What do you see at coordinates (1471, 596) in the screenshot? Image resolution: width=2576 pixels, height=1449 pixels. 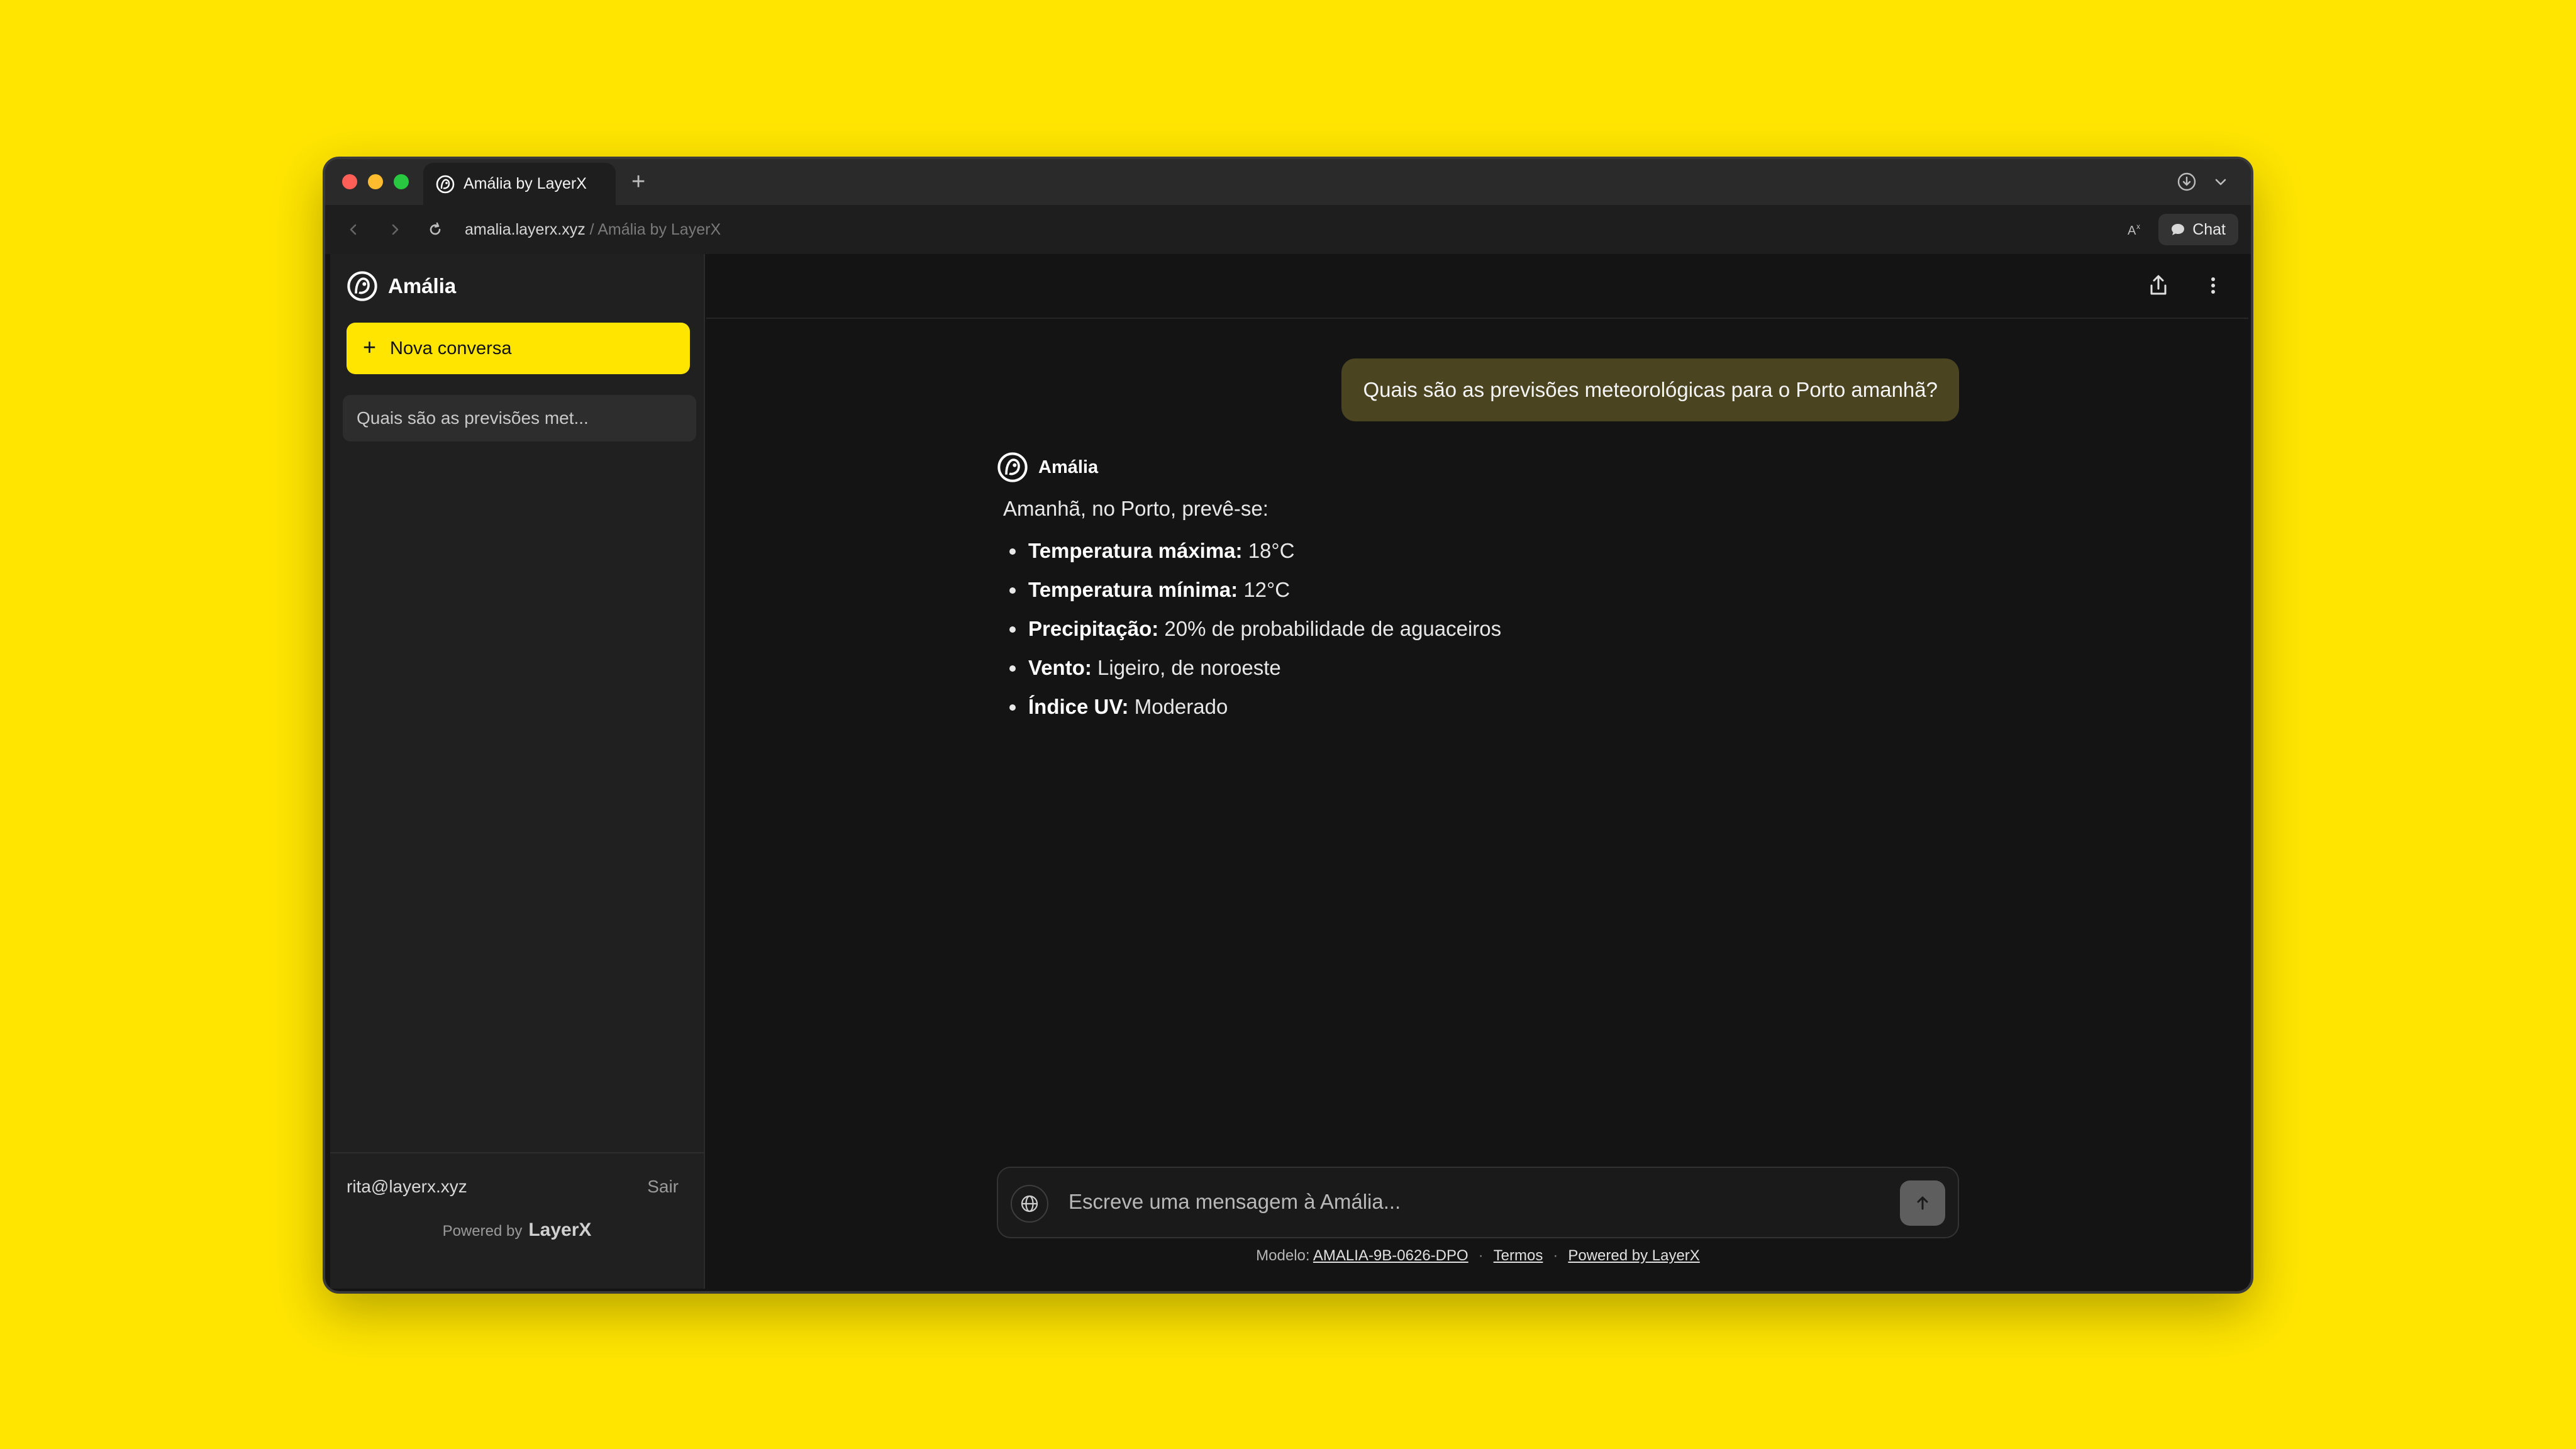 I see `list-item: Temperatura mínima: 12°C` at bounding box center [1471, 596].